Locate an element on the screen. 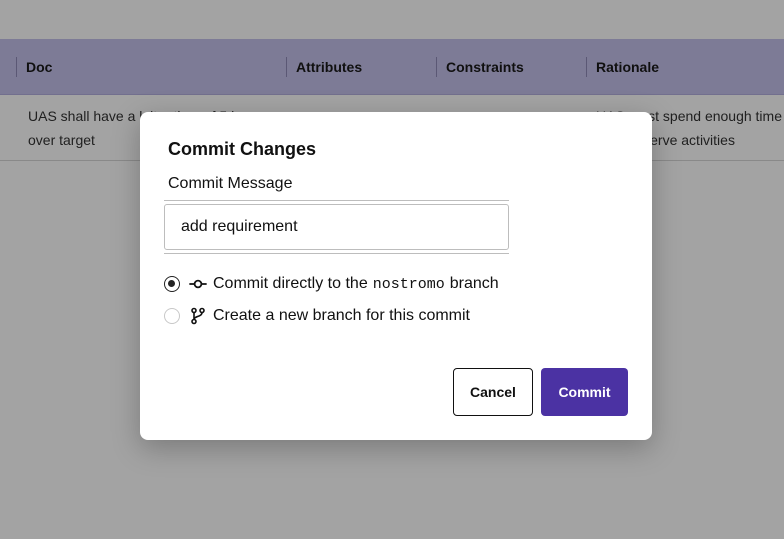 The width and height of the screenshot is (784, 539). commit-message-field-frame is located at coordinates (336, 227).